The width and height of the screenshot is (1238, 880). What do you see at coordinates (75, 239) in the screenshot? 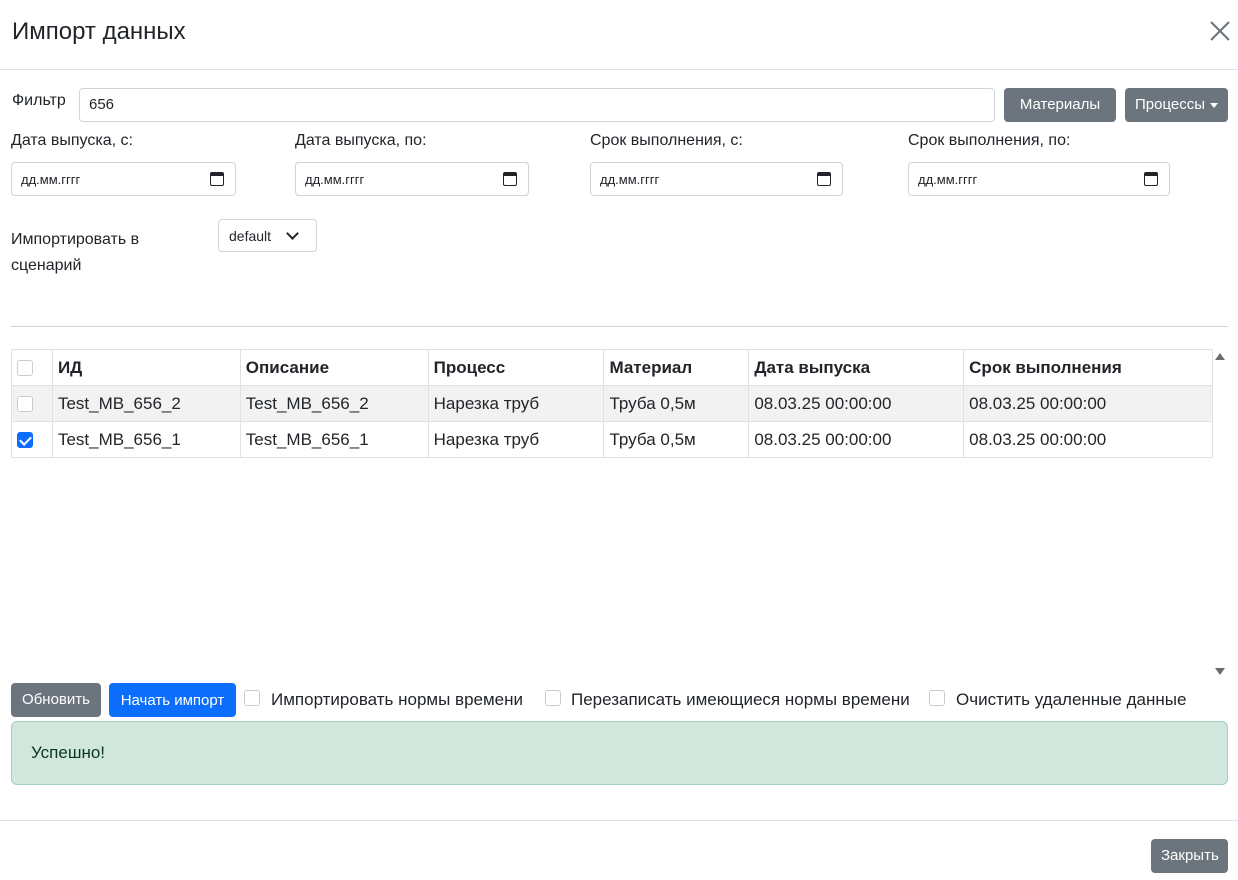
I see `scenario-label-line1: Импортировать в` at bounding box center [75, 239].